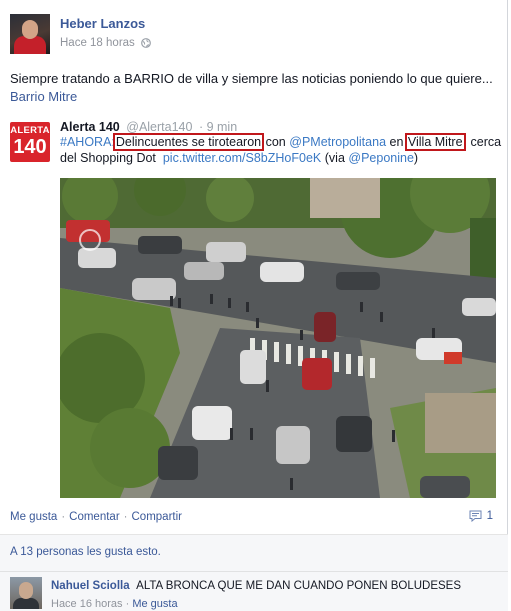 The height and width of the screenshot is (611, 511). I want to click on tweet-text-con: con, so click(275, 142).